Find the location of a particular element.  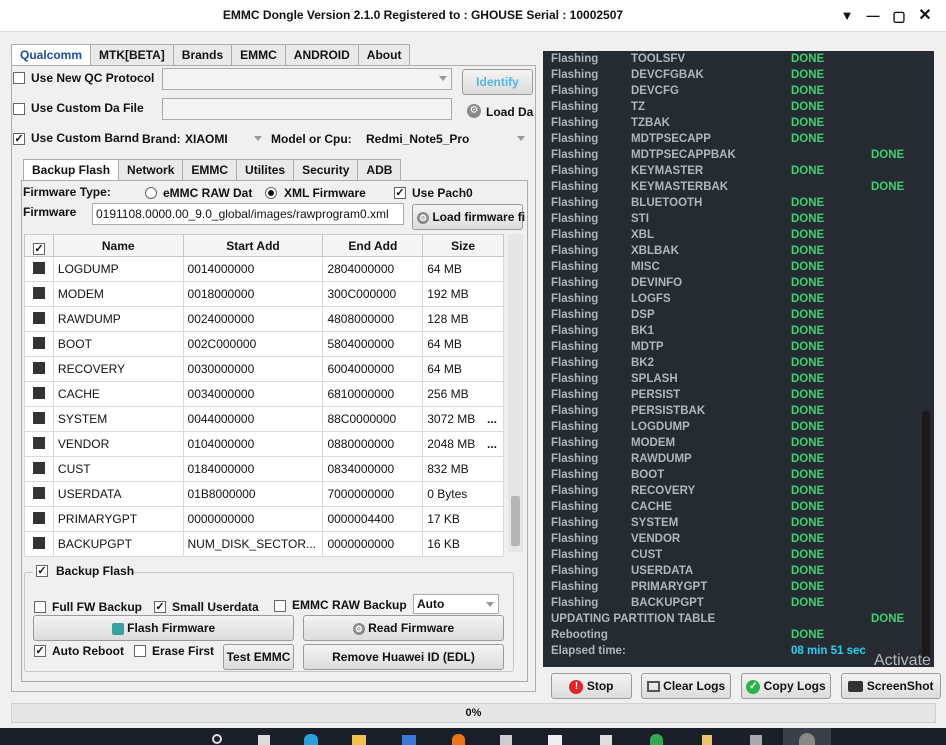

minimize-icon: — is located at coordinates (873, 16).